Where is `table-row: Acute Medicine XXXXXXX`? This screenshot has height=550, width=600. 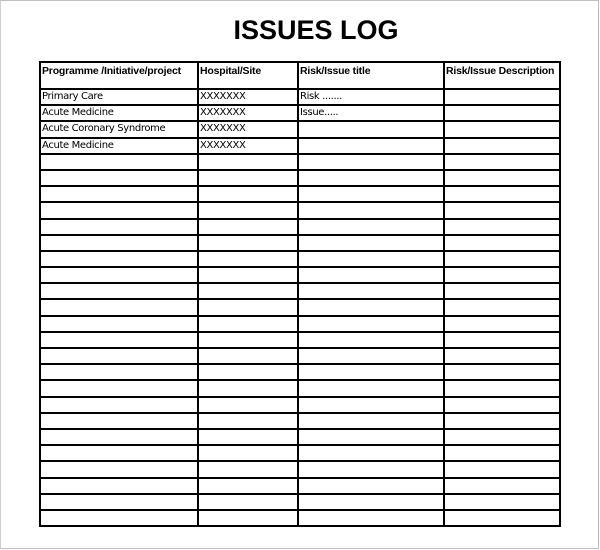 table-row: Acute Medicine XXXXXXX is located at coordinates (300, 145).